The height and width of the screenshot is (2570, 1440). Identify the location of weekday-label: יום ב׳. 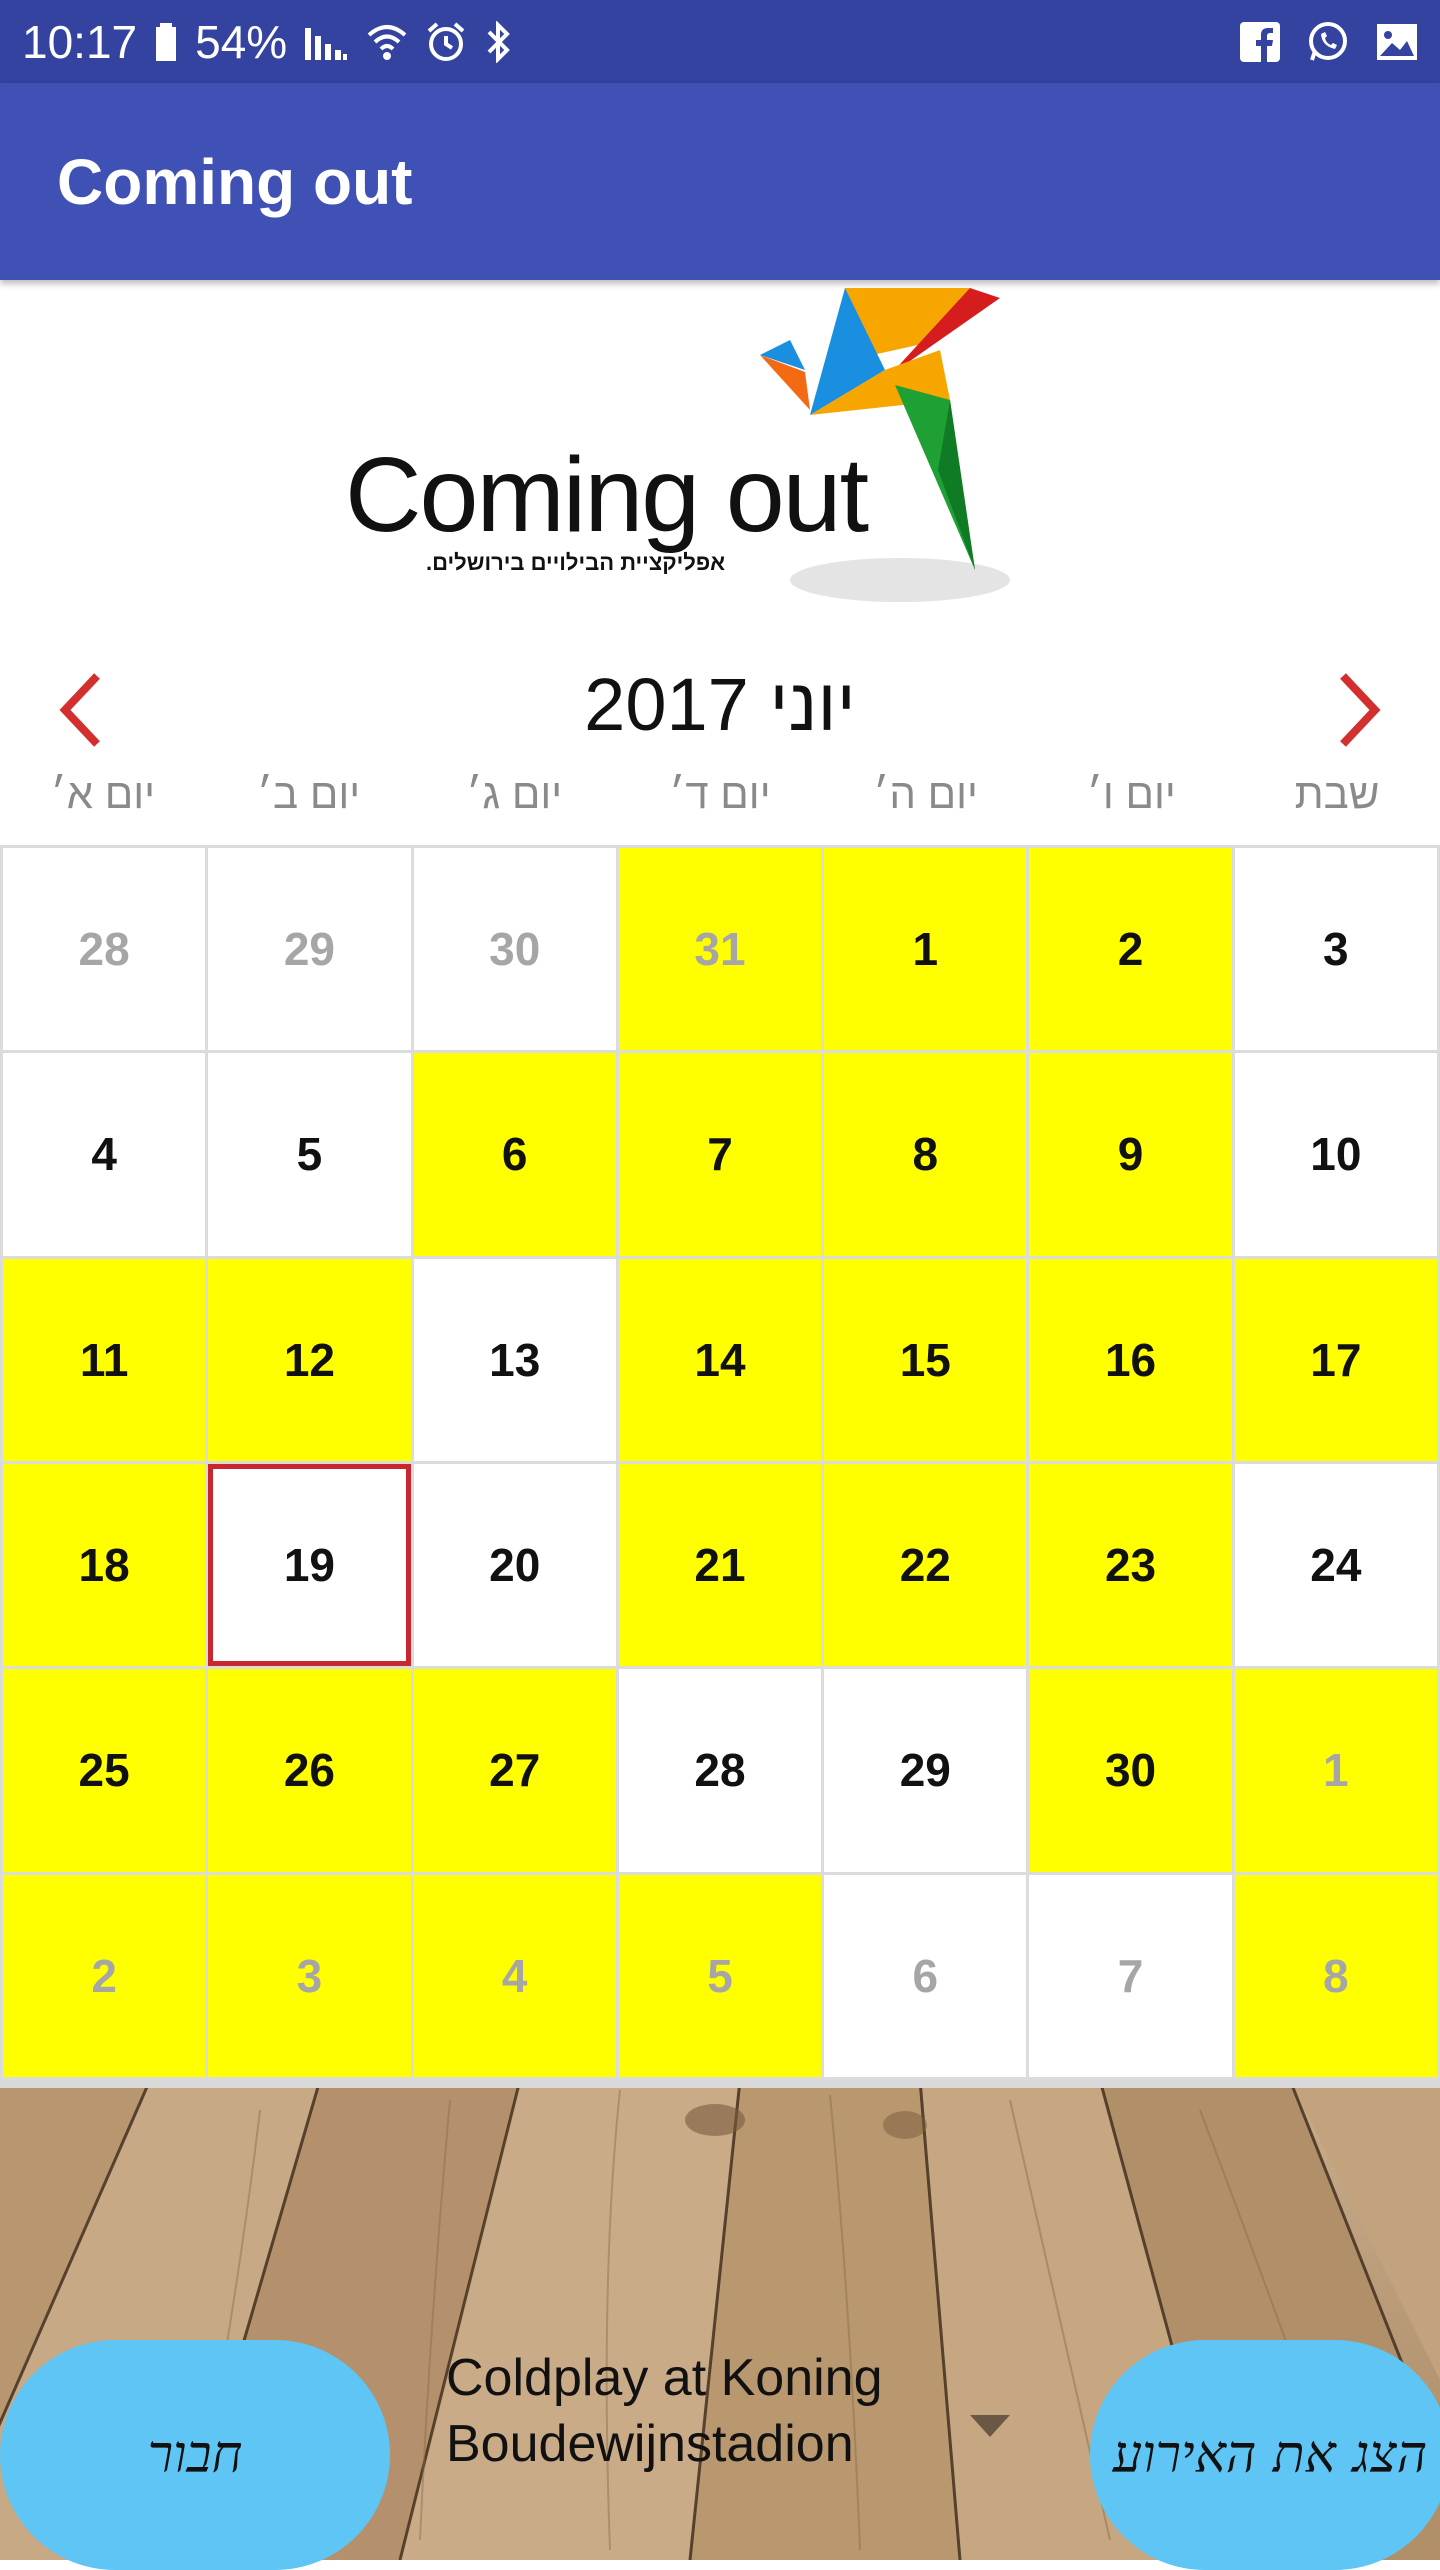
(308, 793).